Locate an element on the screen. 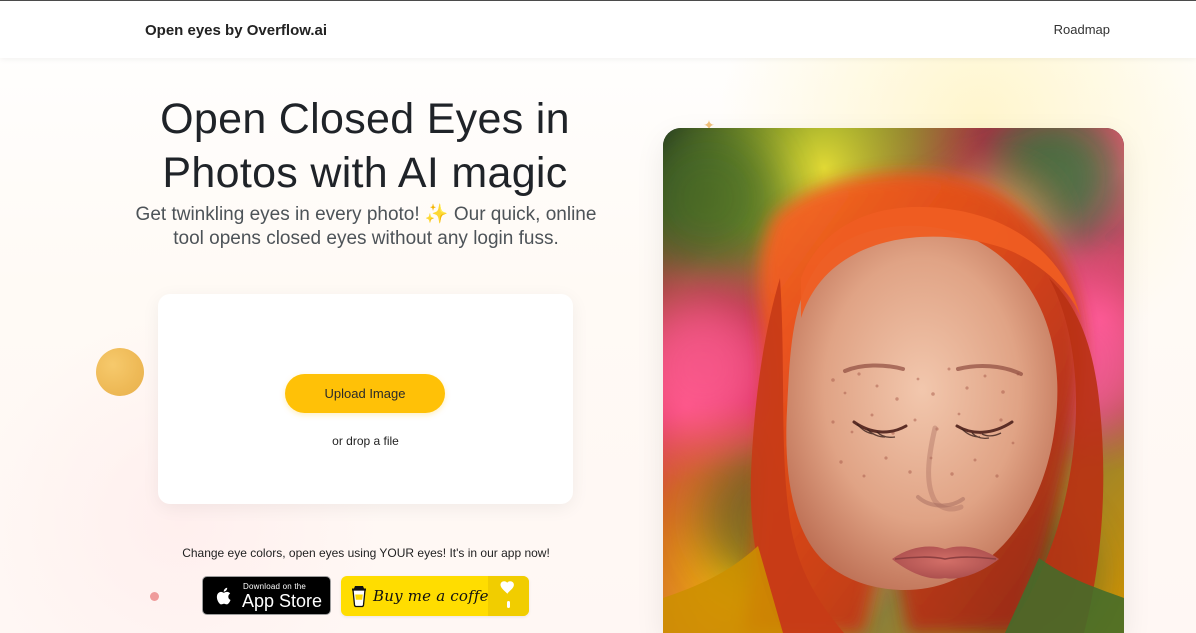 The image size is (1196, 633). app-store-big-text: App Store is located at coordinates (282, 601).